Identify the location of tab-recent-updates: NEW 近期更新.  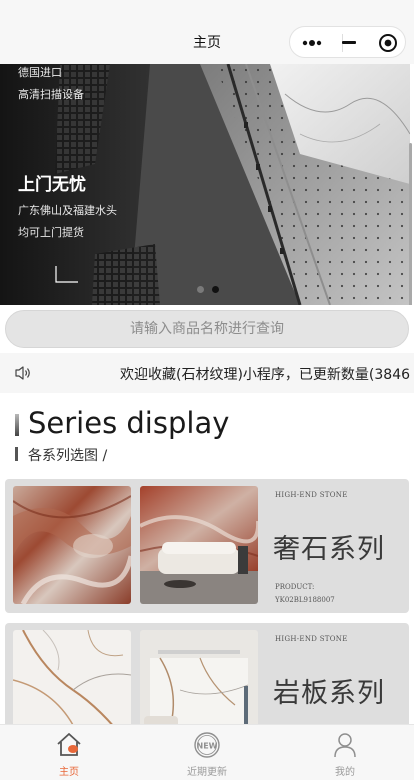
(207, 752).